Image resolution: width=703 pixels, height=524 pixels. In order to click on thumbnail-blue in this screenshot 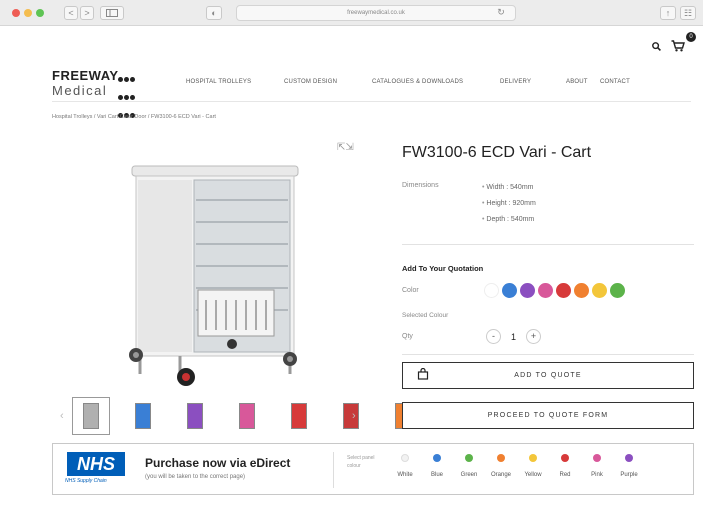, I will do `click(143, 416)`.